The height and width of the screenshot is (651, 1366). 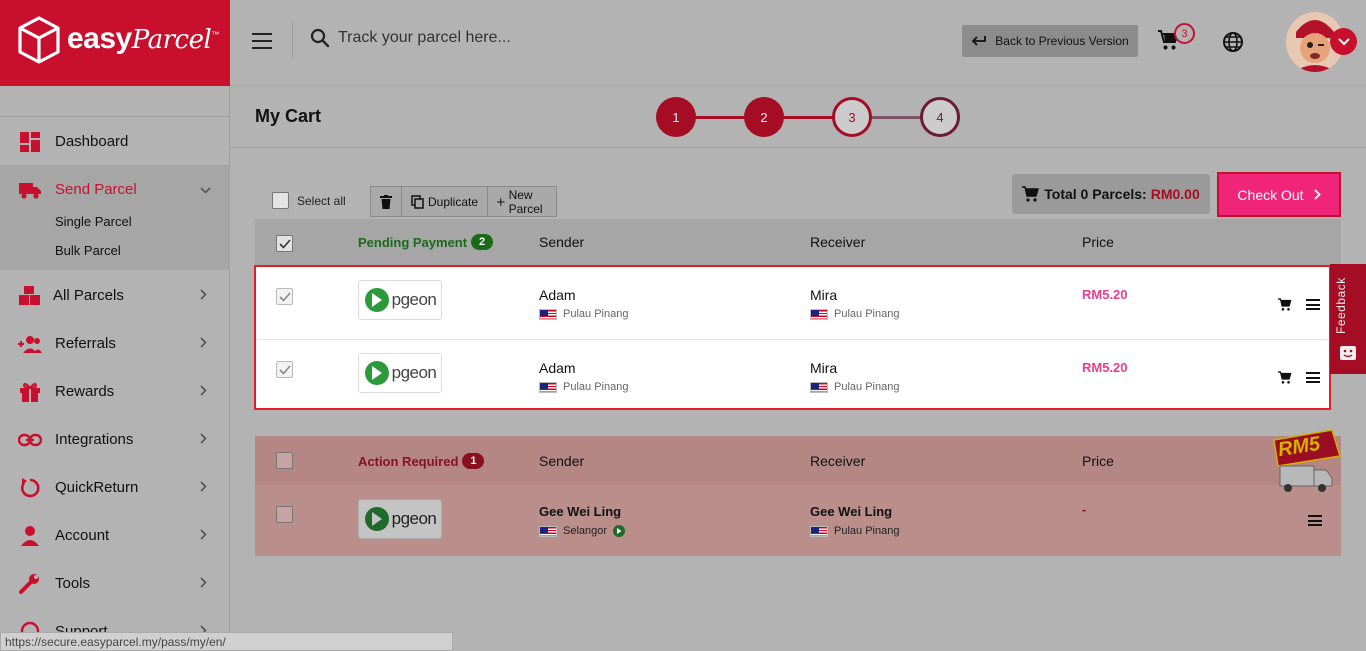 I want to click on step-1: 1, so click(x=676, y=117).